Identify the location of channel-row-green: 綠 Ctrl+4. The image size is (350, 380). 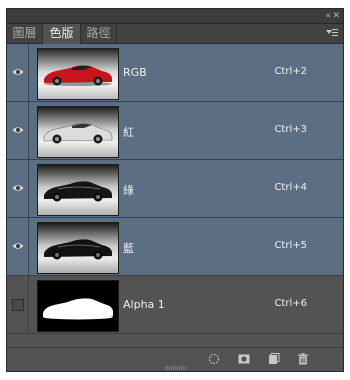
(175, 189).